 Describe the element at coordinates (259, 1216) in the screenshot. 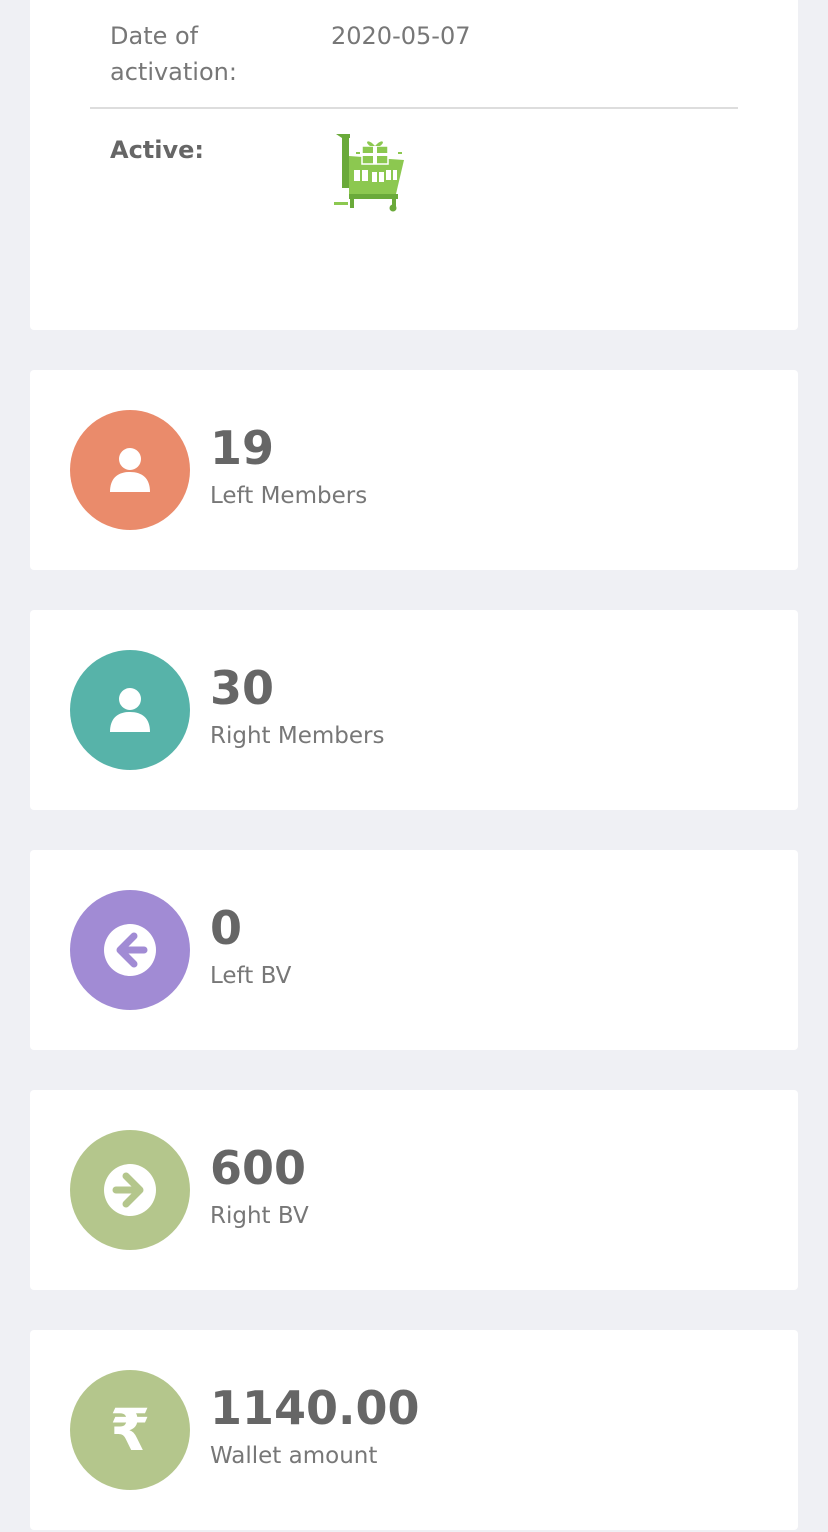

I see `right-bv-label: Right BV` at that location.